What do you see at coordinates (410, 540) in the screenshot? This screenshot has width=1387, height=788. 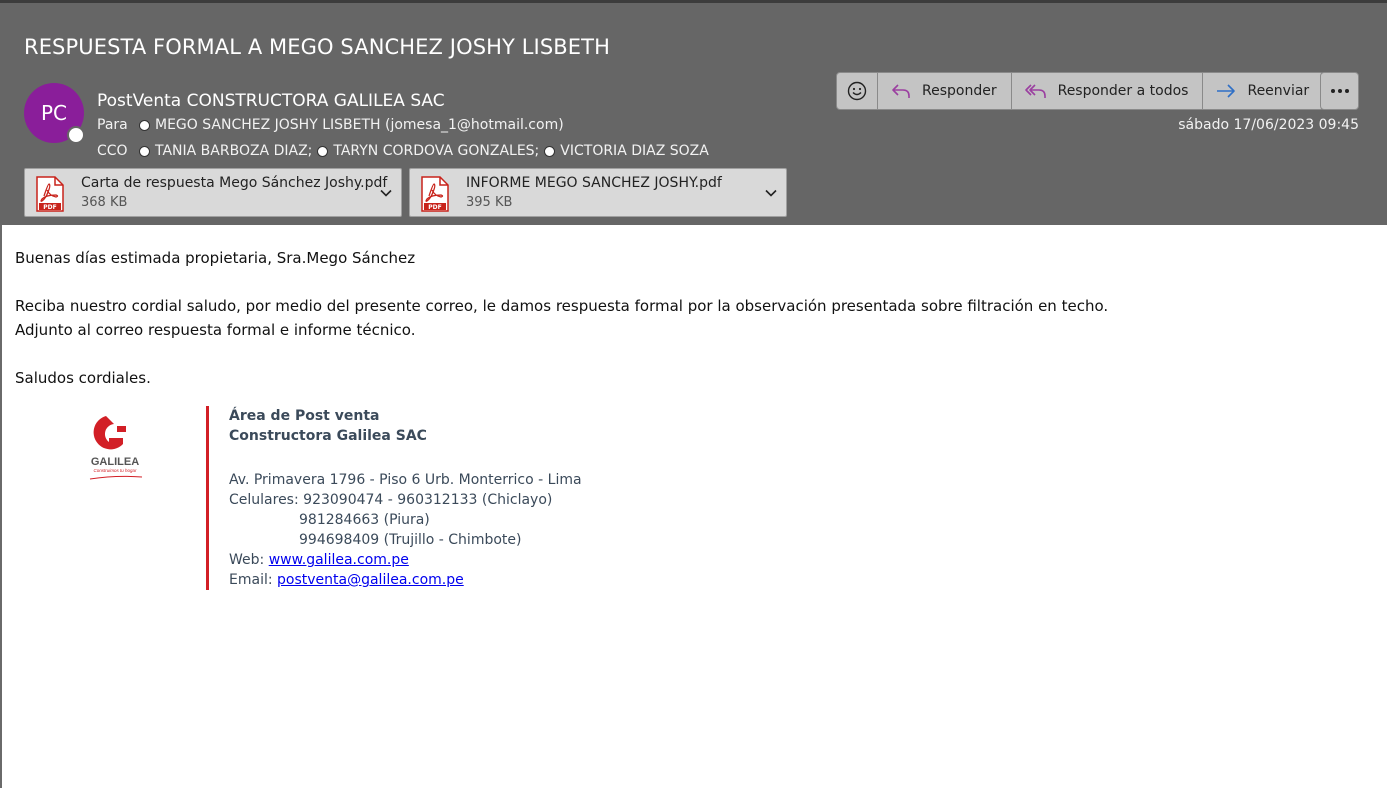 I see `phone-number: 994698409 (Trujillo - Chimbote)` at bounding box center [410, 540].